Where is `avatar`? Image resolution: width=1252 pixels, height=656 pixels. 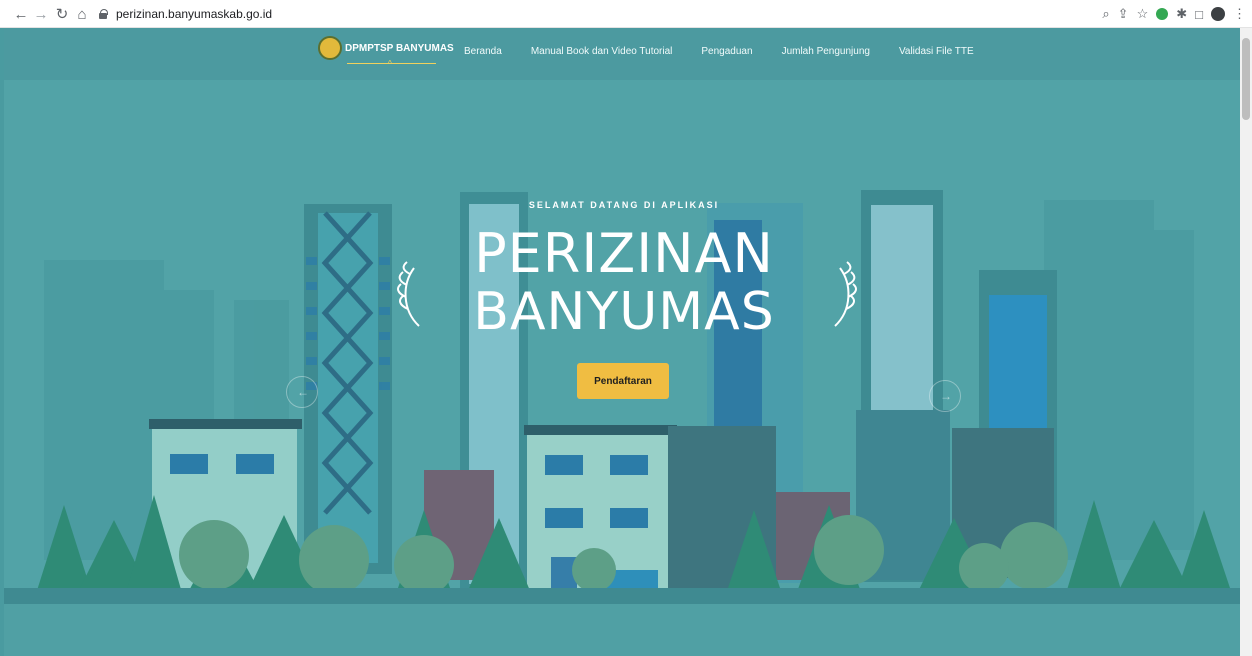
avatar is located at coordinates (1218, 14).